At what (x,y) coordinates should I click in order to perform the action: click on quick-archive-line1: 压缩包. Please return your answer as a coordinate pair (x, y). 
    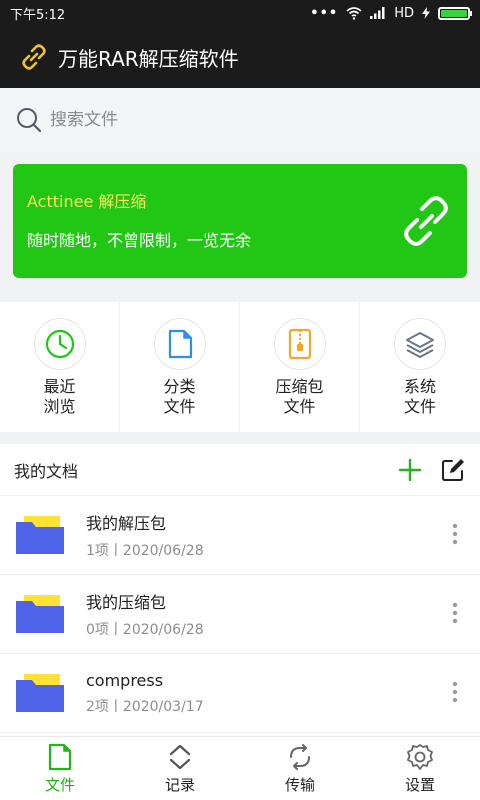
    Looking at the image, I should click on (299, 386).